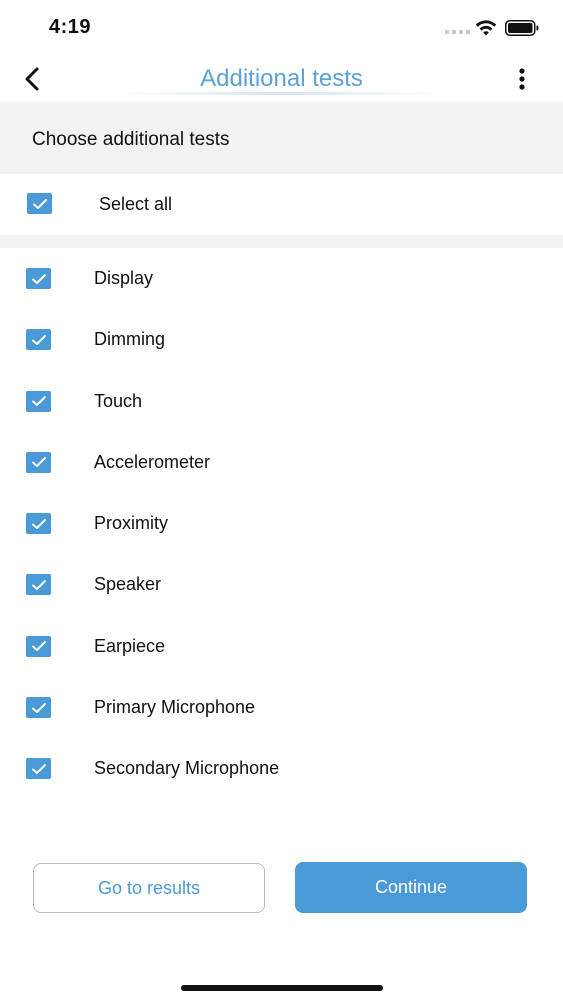 Image resolution: width=563 pixels, height=1000 pixels. What do you see at coordinates (281, 241) in the screenshot?
I see `divider` at bounding box center [281, 241].